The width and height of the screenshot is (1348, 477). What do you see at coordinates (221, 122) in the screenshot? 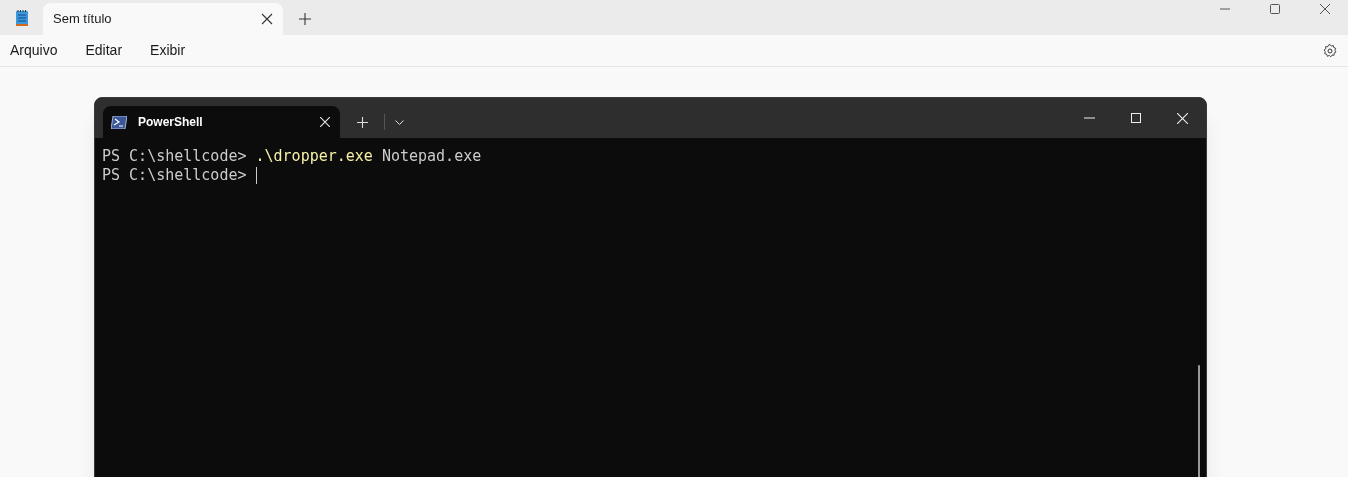
I see `terminal-tab: PowerShell` at bounding box center [221, 122].